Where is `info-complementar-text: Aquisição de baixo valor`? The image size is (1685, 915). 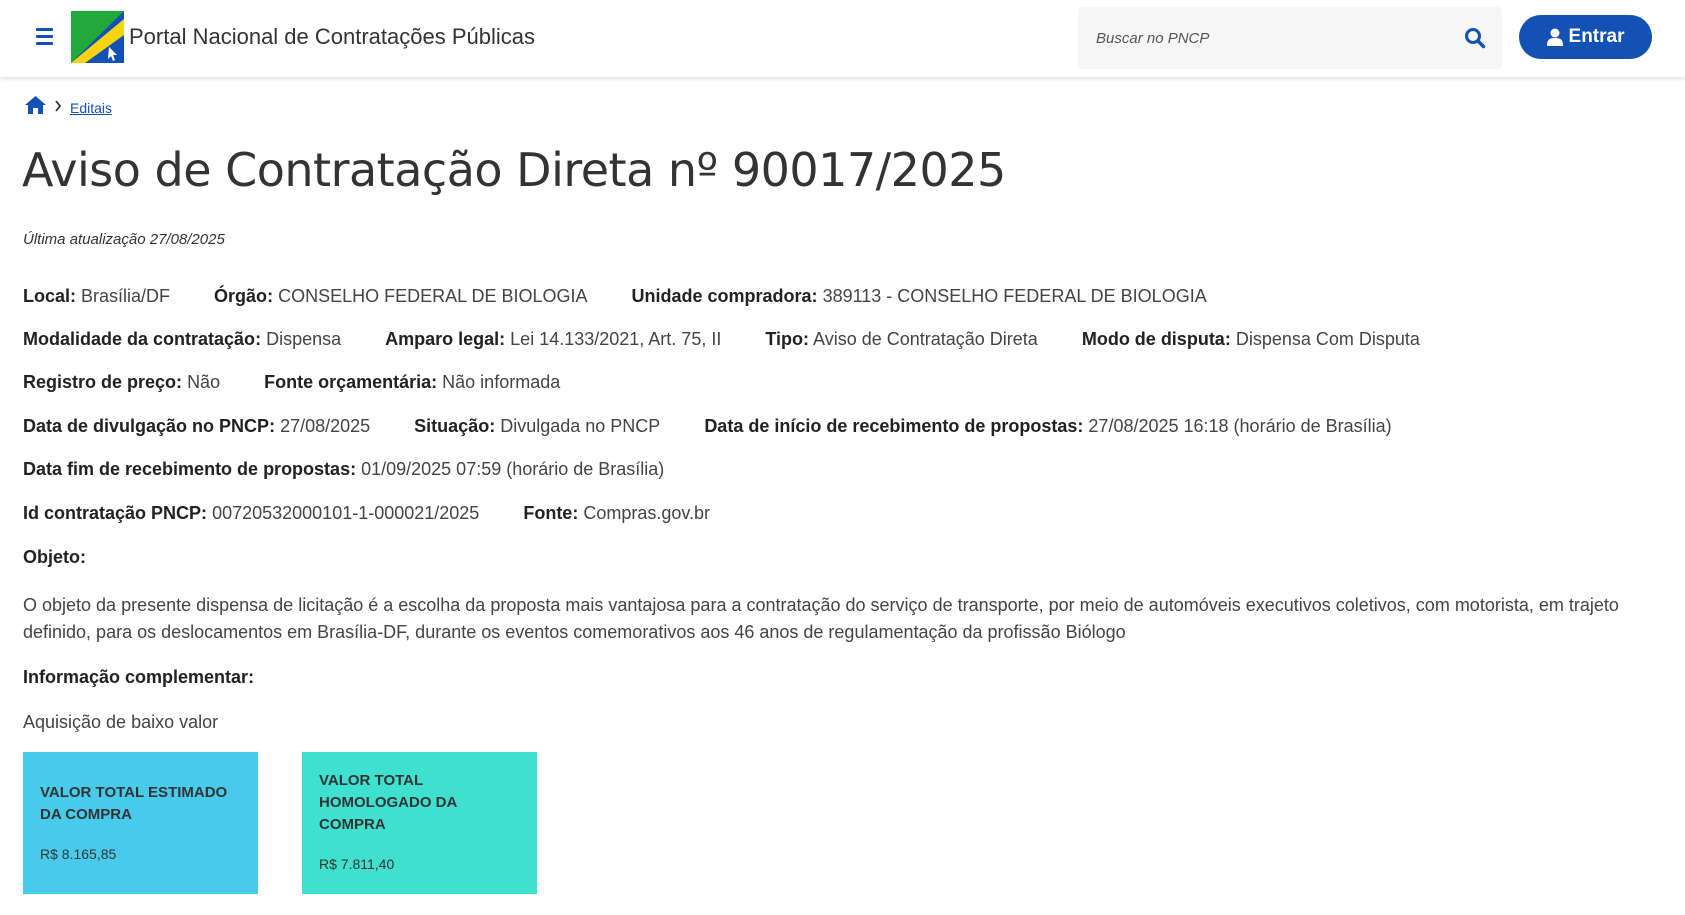 info-complementar-text: Aquisição de baixo valor is located at coordinates (121, 722).